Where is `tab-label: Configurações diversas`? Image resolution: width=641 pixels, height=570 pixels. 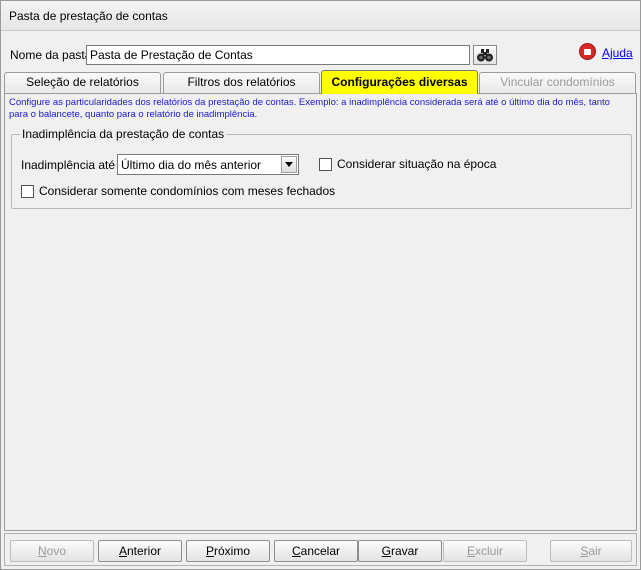 tab-label: Configurações diversas is located at coordinates (399, 82).